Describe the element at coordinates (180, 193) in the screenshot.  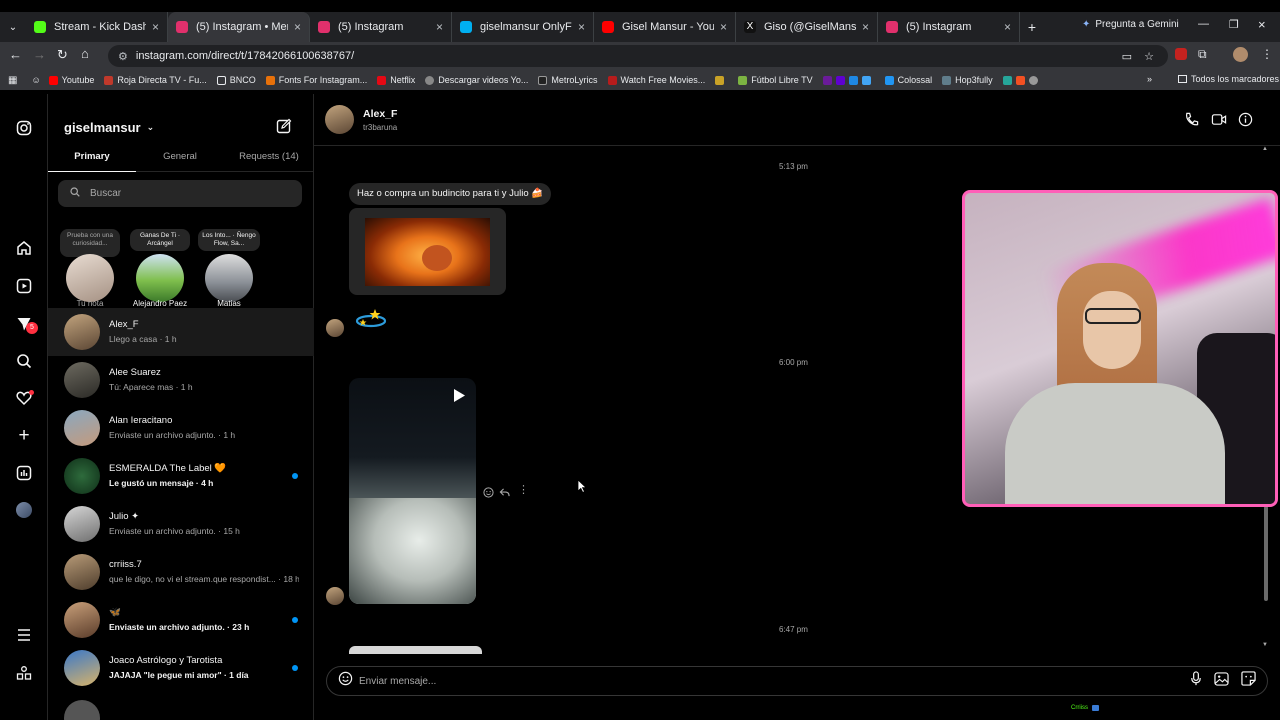
I see `search-input: Buscar` at that location.